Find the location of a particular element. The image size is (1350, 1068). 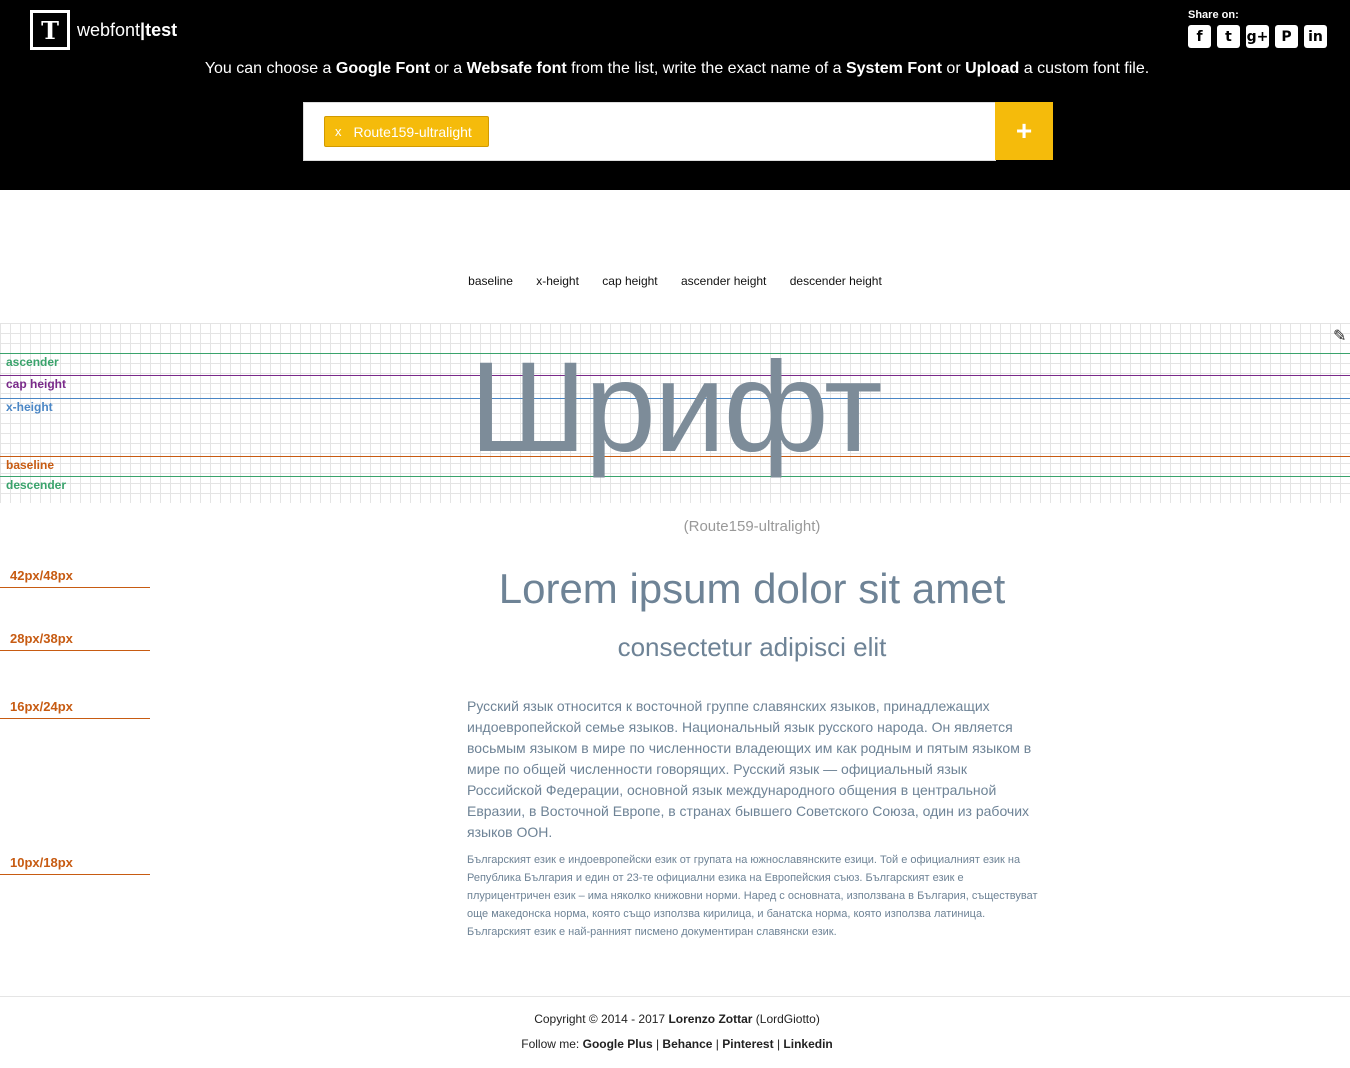

twitter-icon: t is located at coordinates (1228, 36).